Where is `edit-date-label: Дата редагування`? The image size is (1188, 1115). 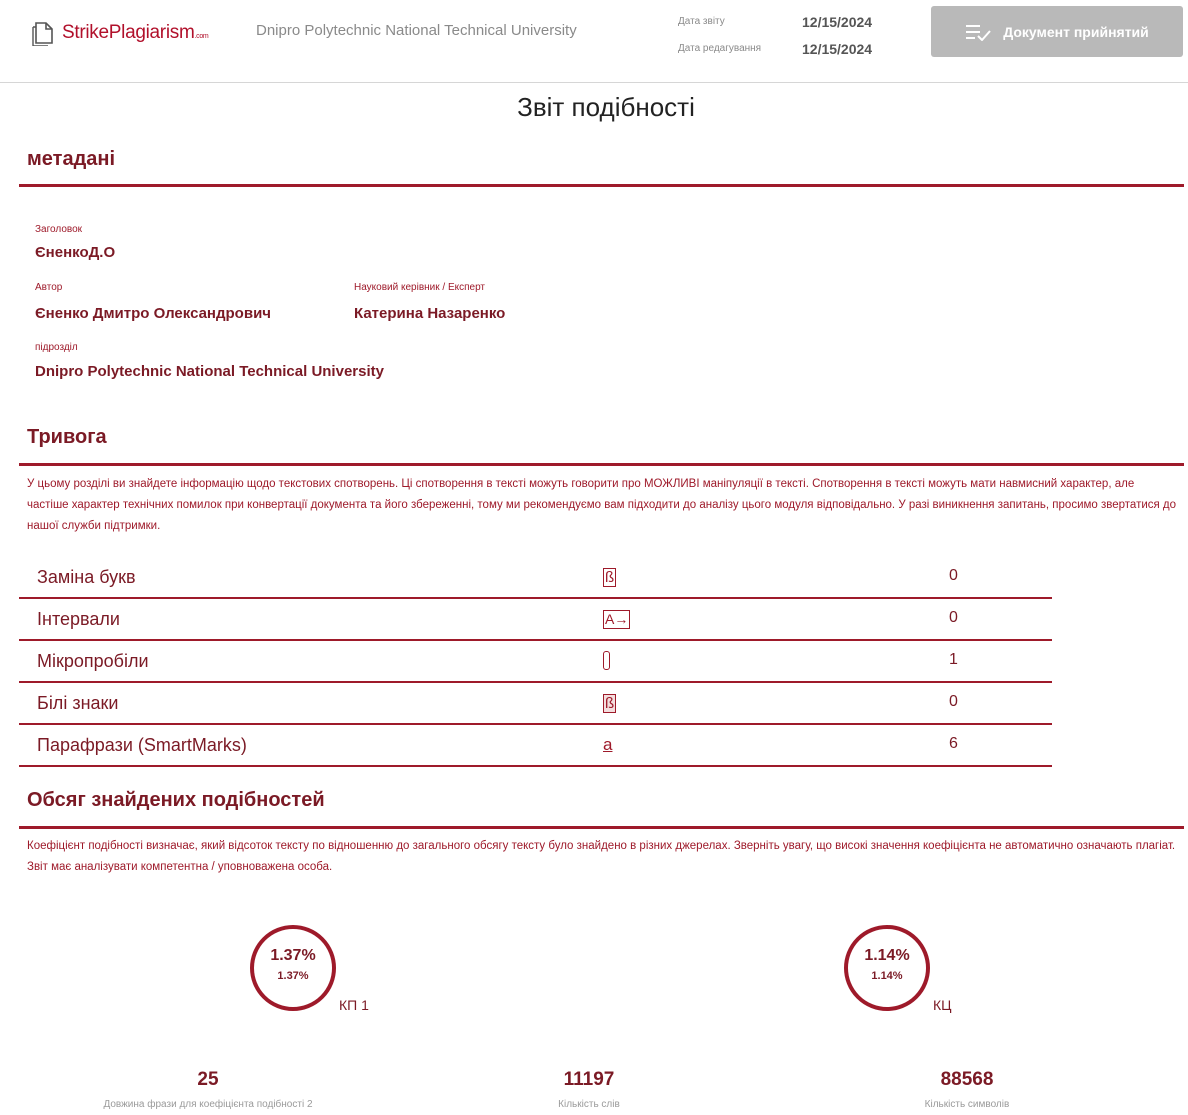 edit-date-label: Дата редагування is located at coordinates (720, 48).